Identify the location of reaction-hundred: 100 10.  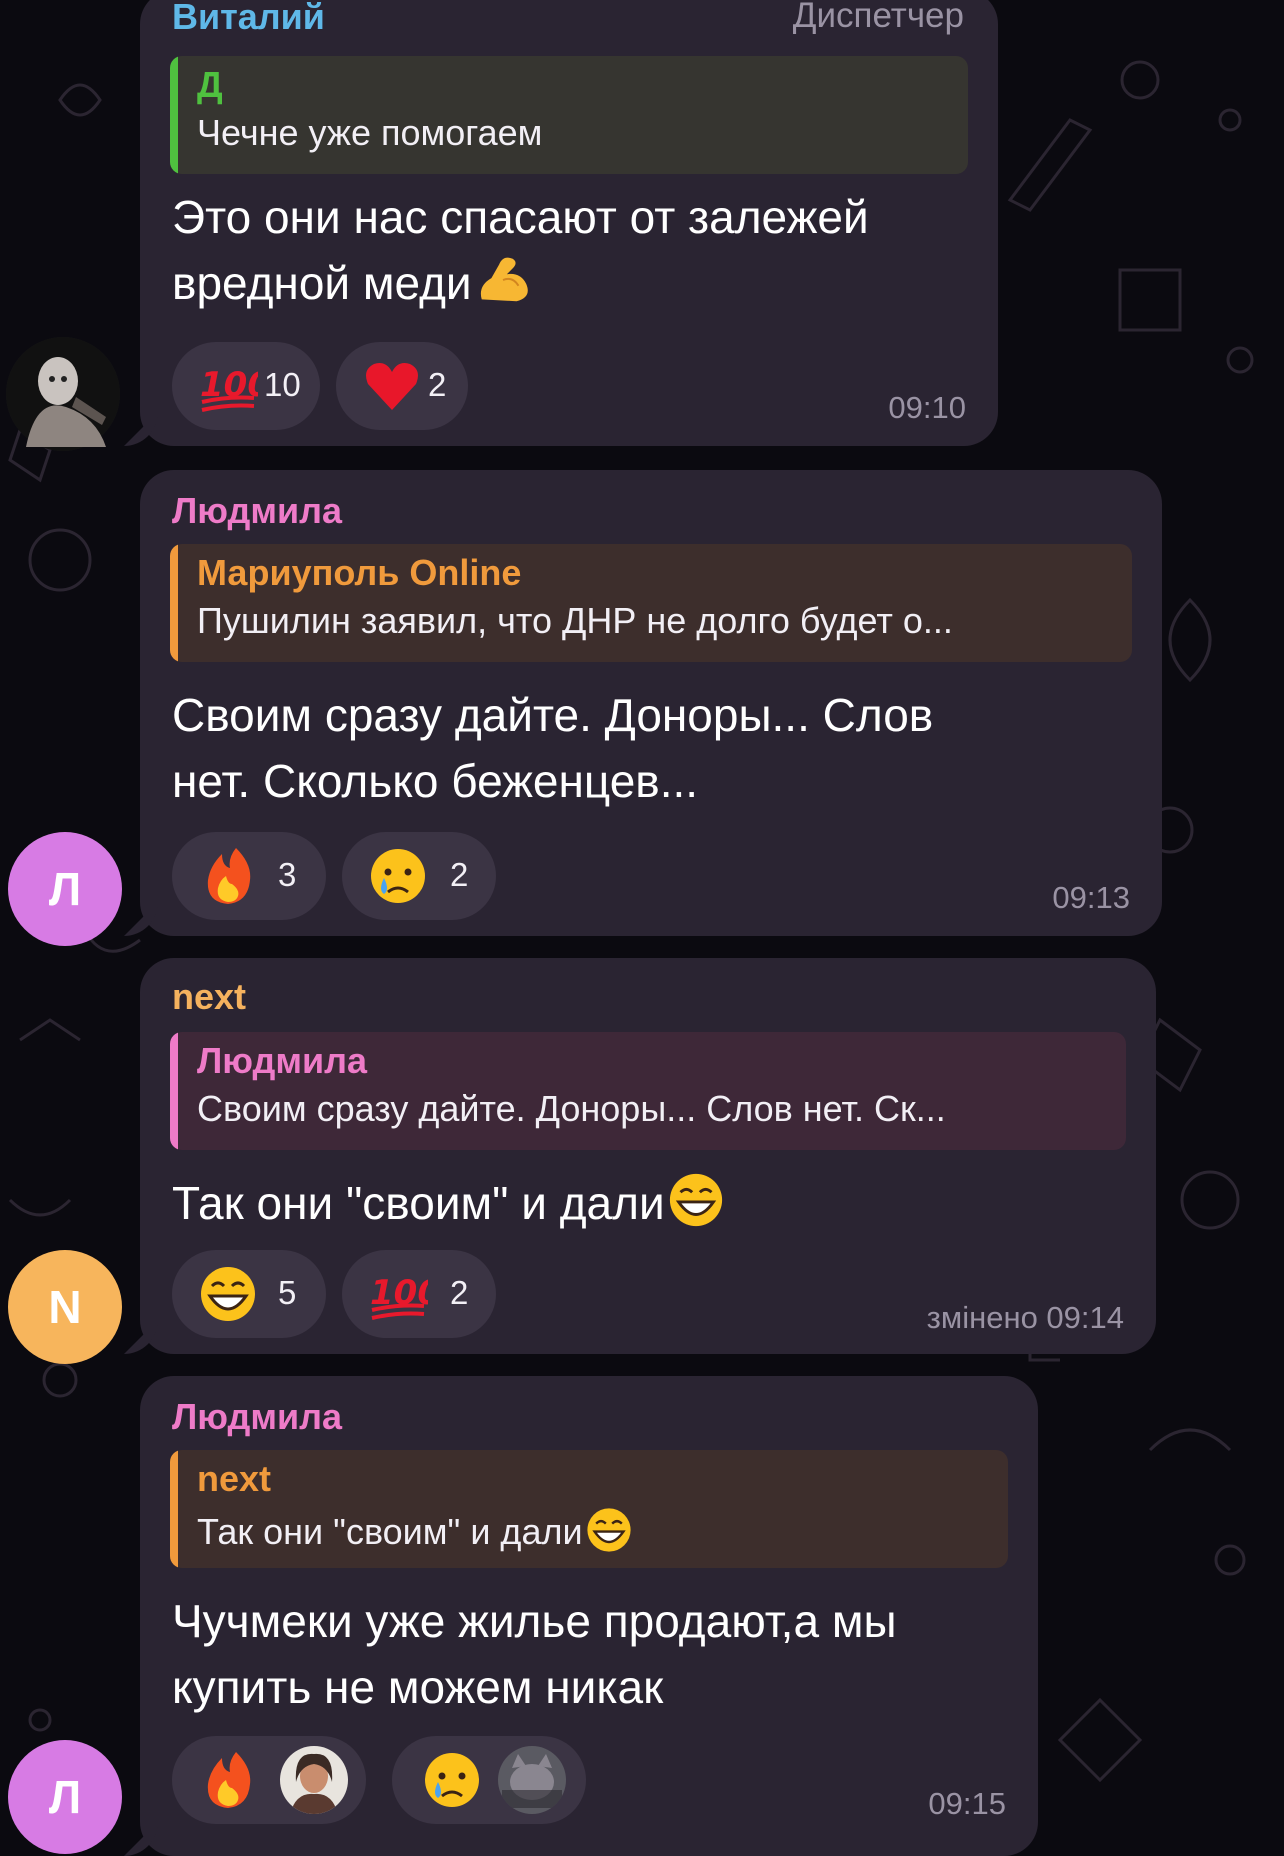
(246, 386).